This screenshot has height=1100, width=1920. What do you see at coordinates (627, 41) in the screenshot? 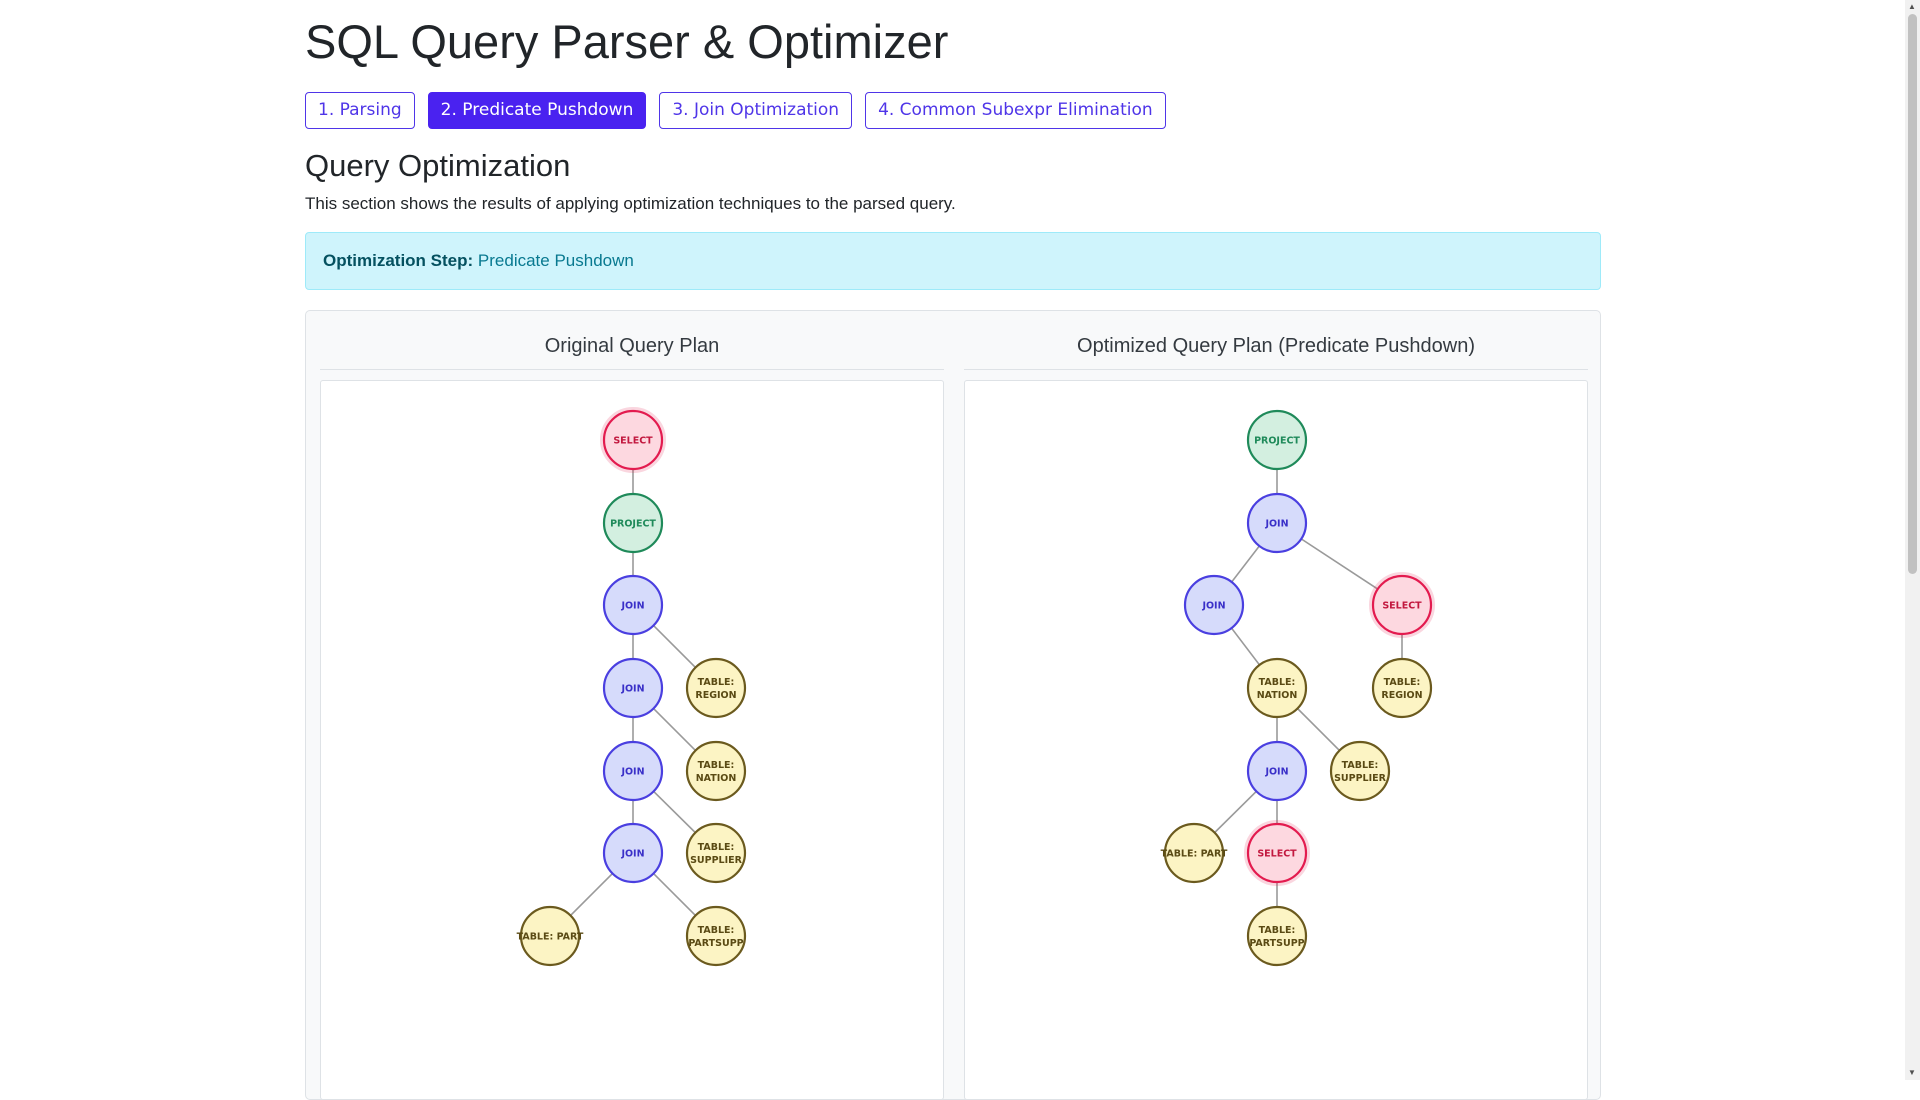
I see `page-title: SQL Query Parser & Optimizer` at bounding box center [627, 41].